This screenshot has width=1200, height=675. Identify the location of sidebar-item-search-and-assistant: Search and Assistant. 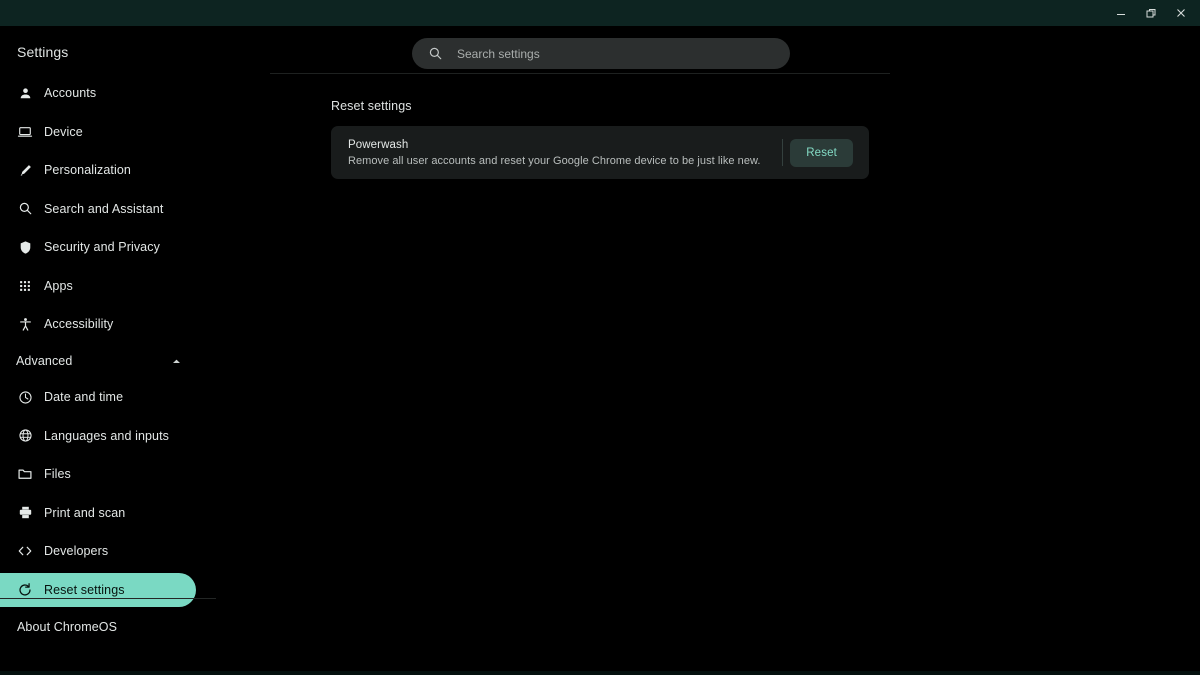
(98, 209).